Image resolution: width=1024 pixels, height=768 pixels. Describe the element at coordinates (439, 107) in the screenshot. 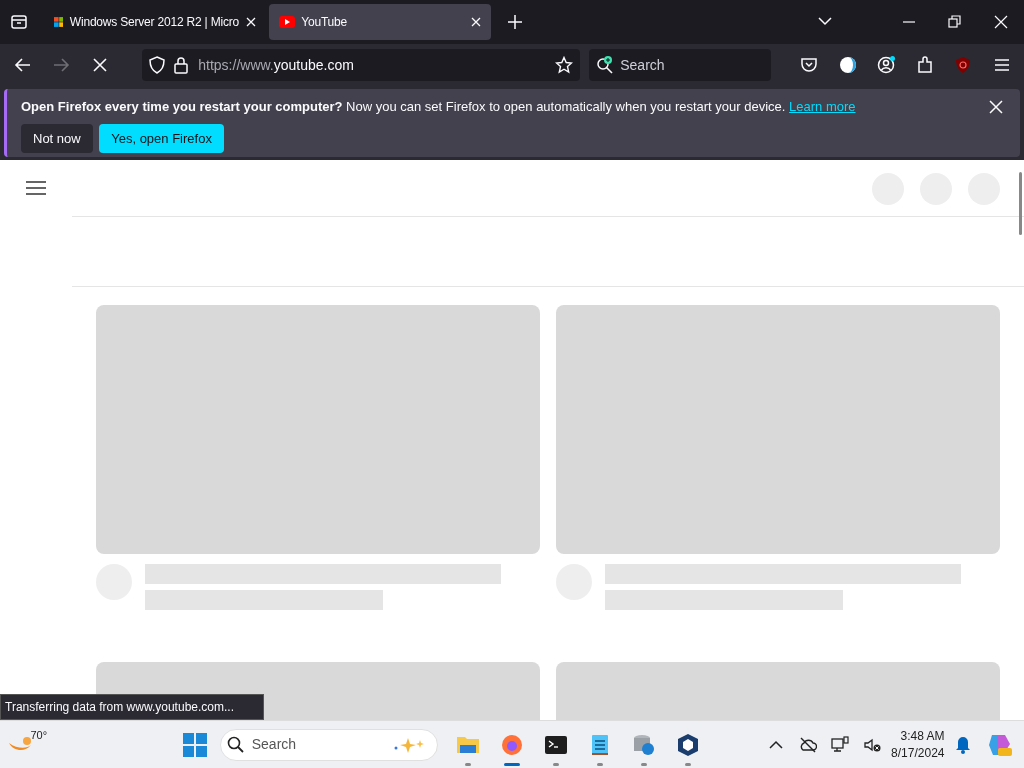

I see `notification-message: Open Firefox every time you restart your computer? Now you can set Firefox to open automatically when you restart your device. Learn more` at that location.